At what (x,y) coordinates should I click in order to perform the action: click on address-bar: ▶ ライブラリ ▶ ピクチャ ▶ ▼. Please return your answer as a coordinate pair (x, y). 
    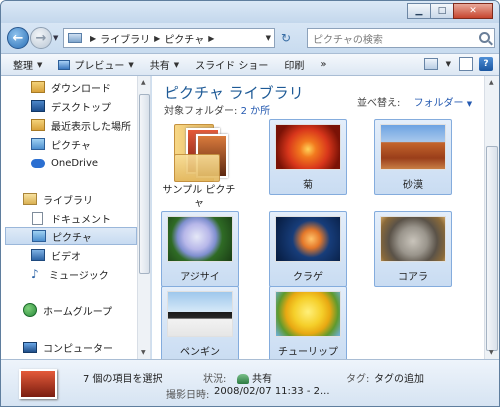
    Looking at the image, I should click on (169, 38).